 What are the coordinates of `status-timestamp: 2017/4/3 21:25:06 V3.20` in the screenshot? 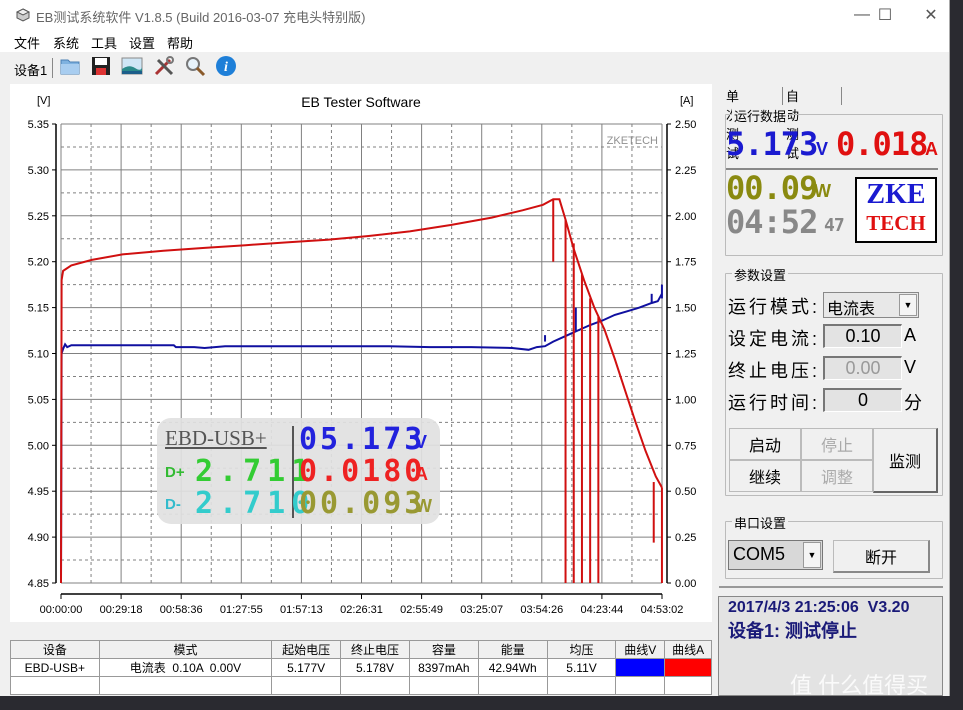 It's located at (819, 607).